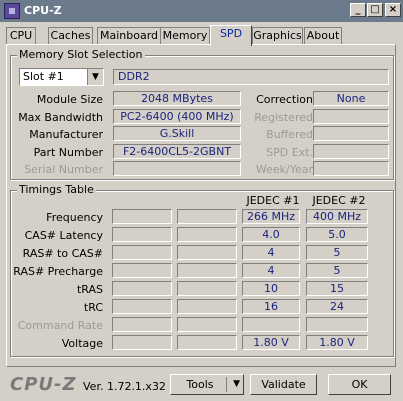  What do you see at coordinates (89, 289) in the screenshot?
I see `timing-label: tRAS` at bounding box center [89, 289].